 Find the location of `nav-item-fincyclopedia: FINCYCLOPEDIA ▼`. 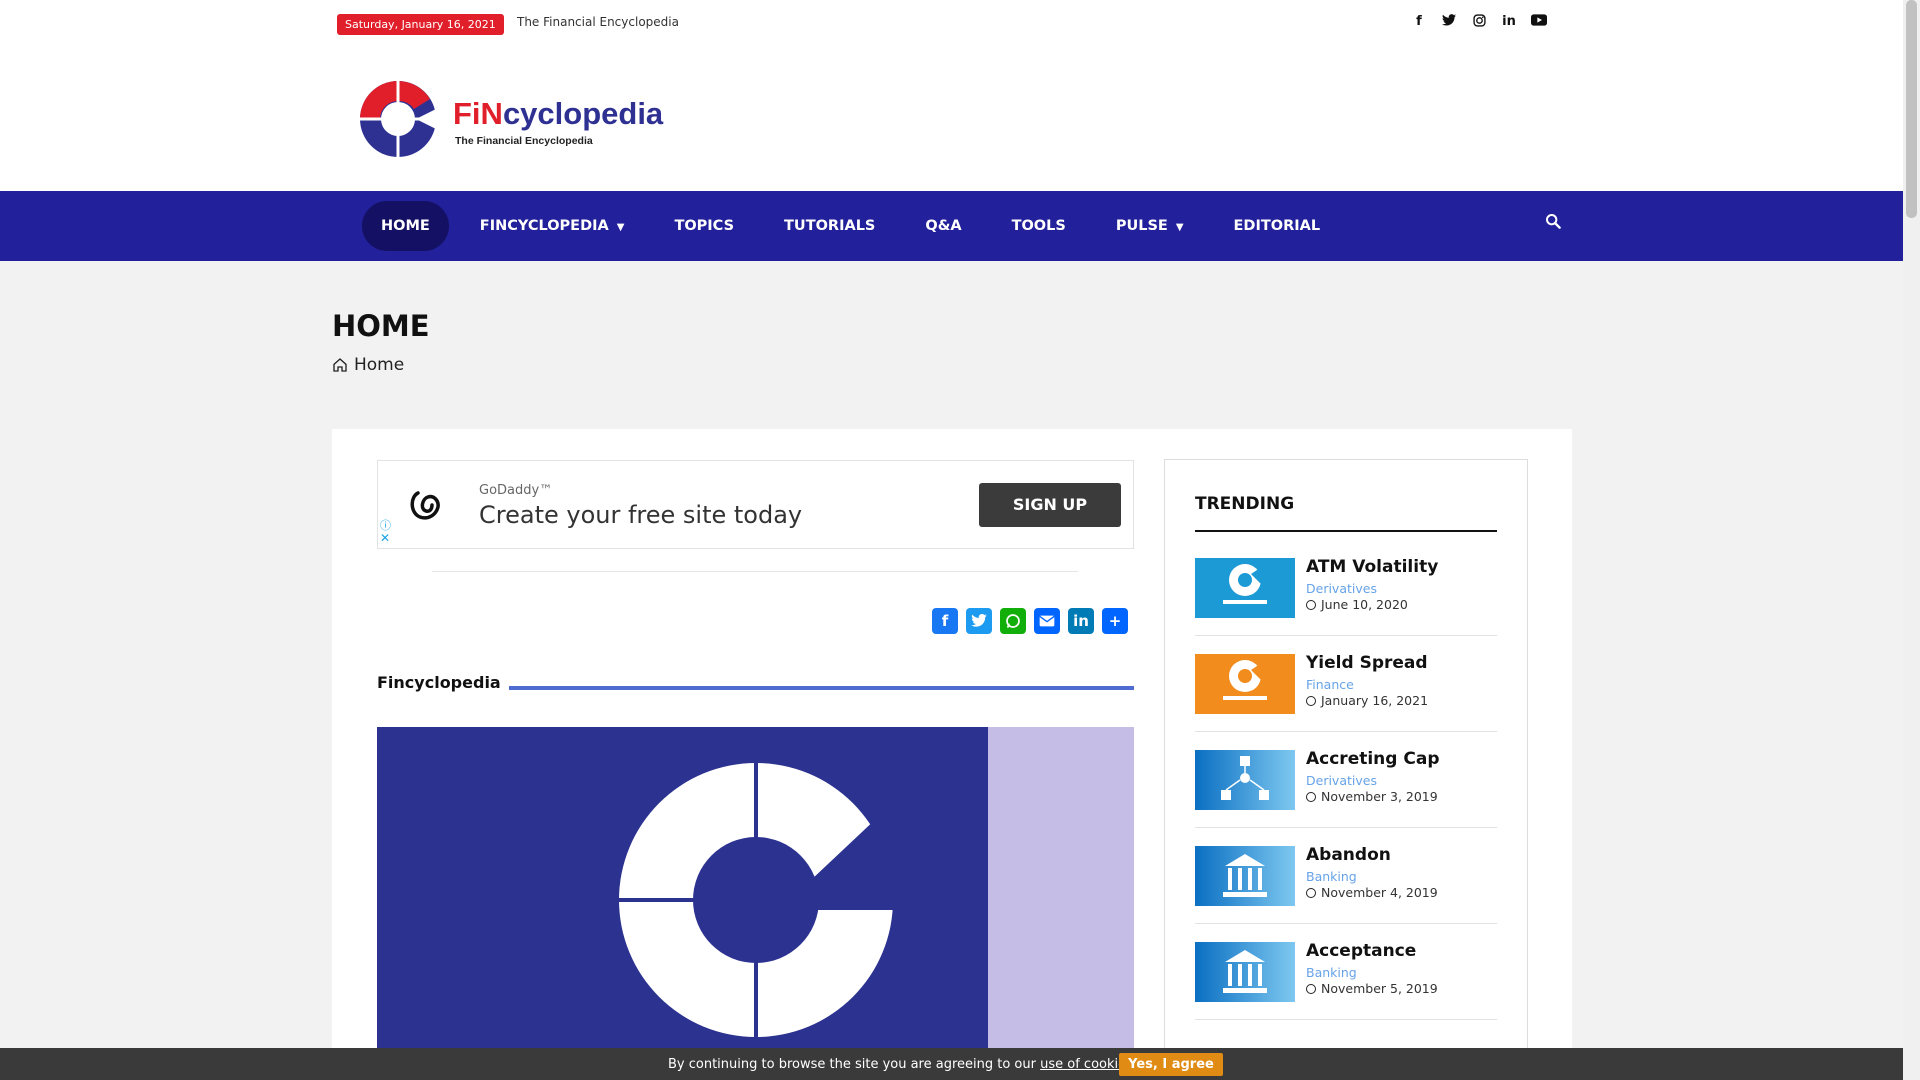

nav-item-fincyclopedia: FINCYCLOPEDIA ▼ is located at coordinates (552, 226).